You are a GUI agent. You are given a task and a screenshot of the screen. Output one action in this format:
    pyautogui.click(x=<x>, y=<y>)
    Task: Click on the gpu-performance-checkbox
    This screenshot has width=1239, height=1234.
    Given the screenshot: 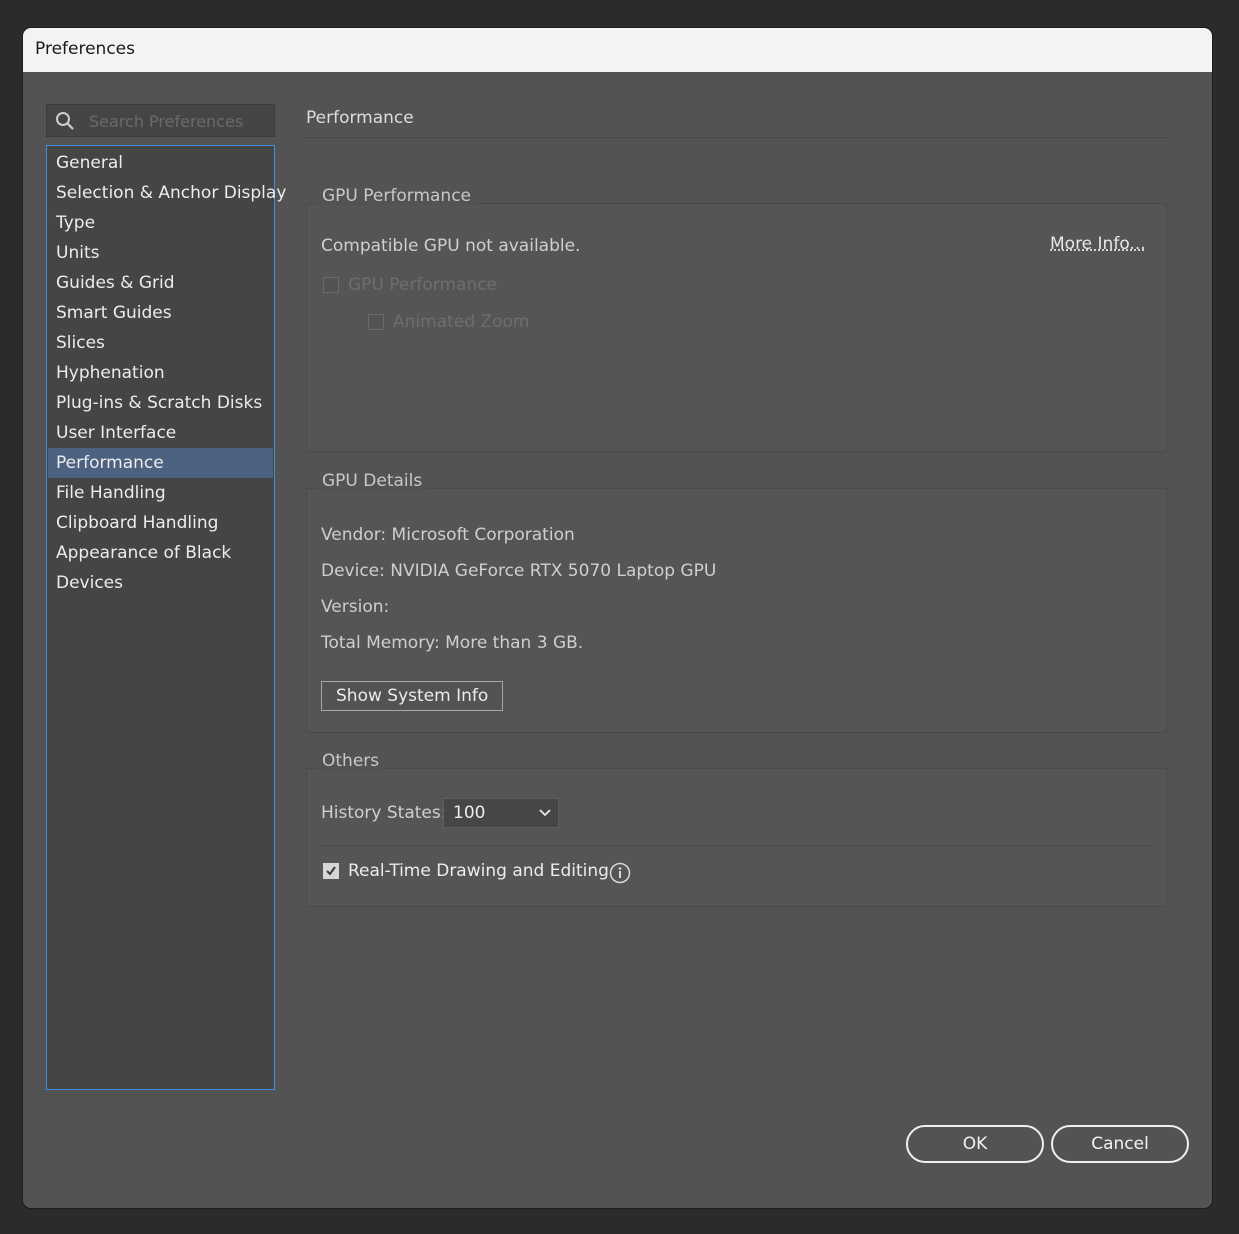 What is the action you would take?
    pyautogui.click(x=331, y=285)
    